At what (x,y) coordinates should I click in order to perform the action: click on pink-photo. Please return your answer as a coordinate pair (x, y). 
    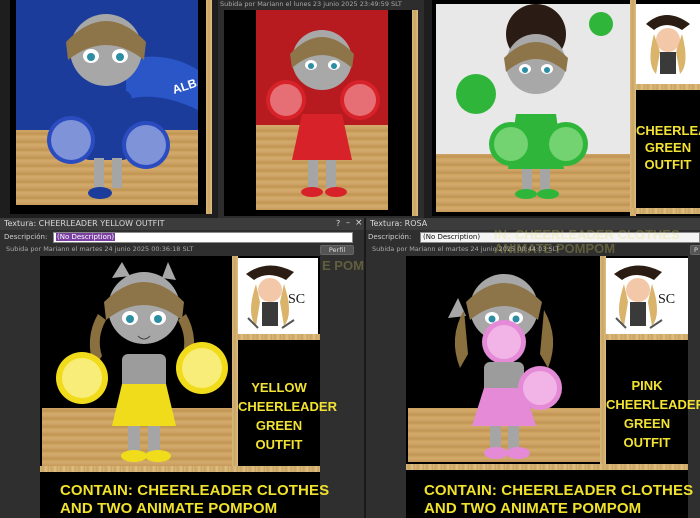
    Looking at the image, I should click on (504, 360).